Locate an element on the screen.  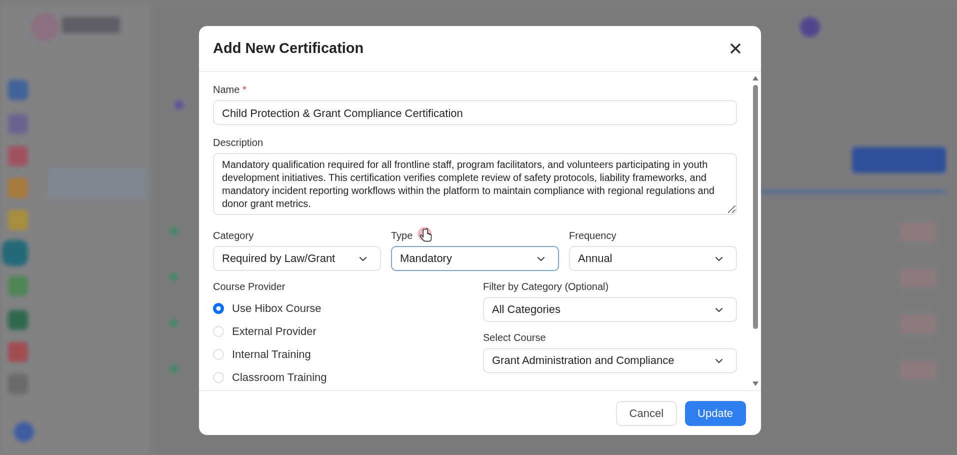
radio-label: Internal Training is located at coordinates (271, 354).